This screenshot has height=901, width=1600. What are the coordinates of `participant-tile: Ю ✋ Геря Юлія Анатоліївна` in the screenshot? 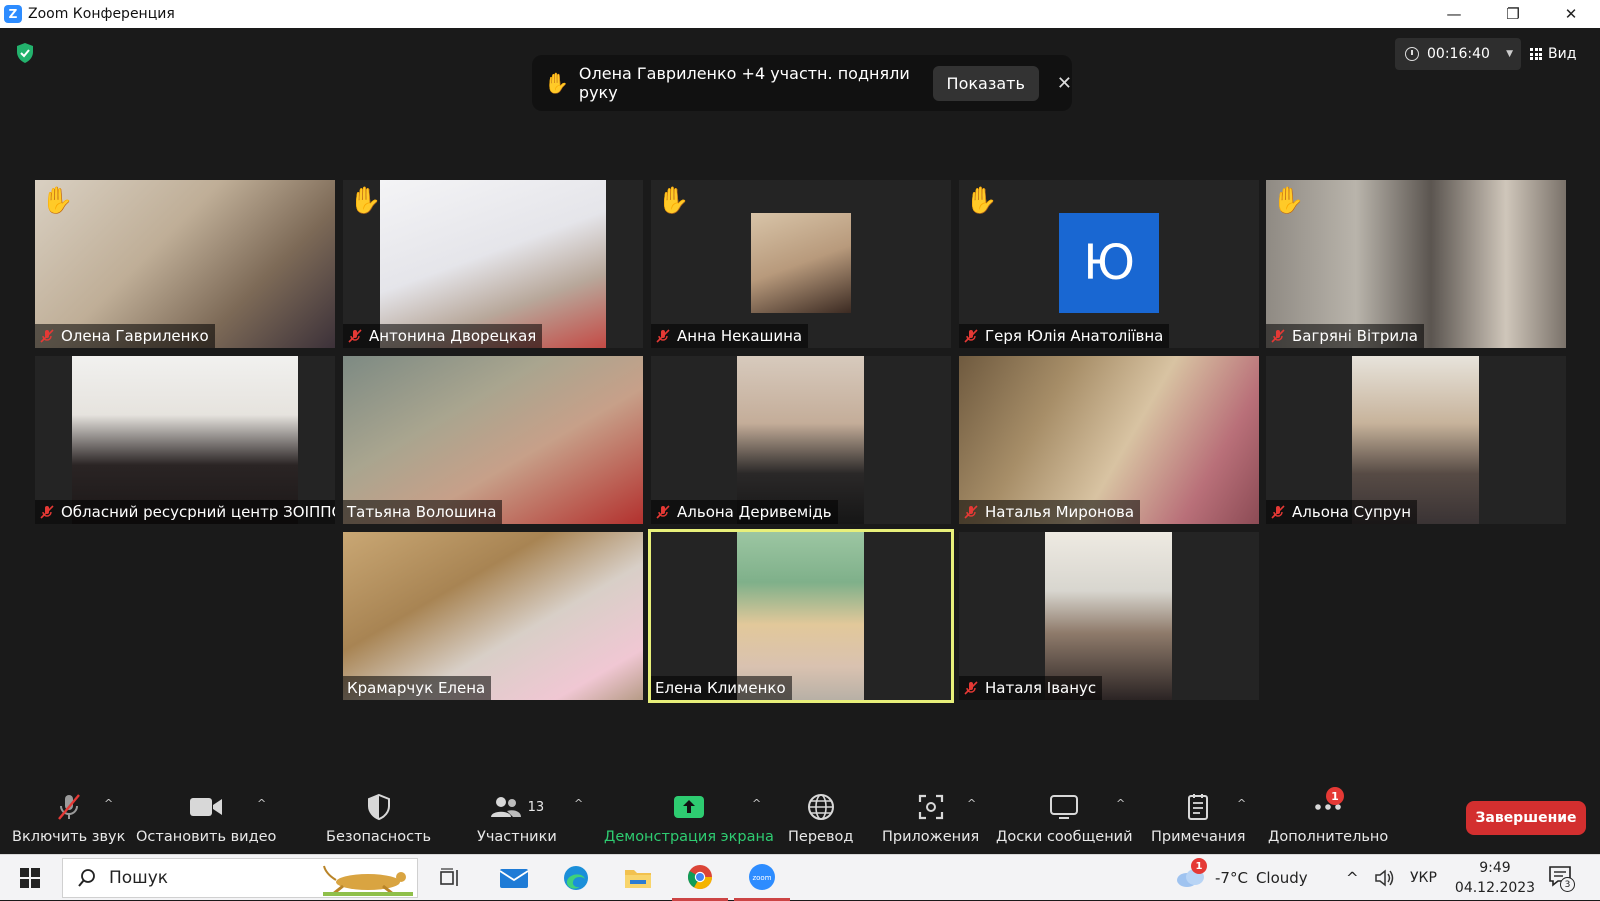 It's located at (1109, 264).